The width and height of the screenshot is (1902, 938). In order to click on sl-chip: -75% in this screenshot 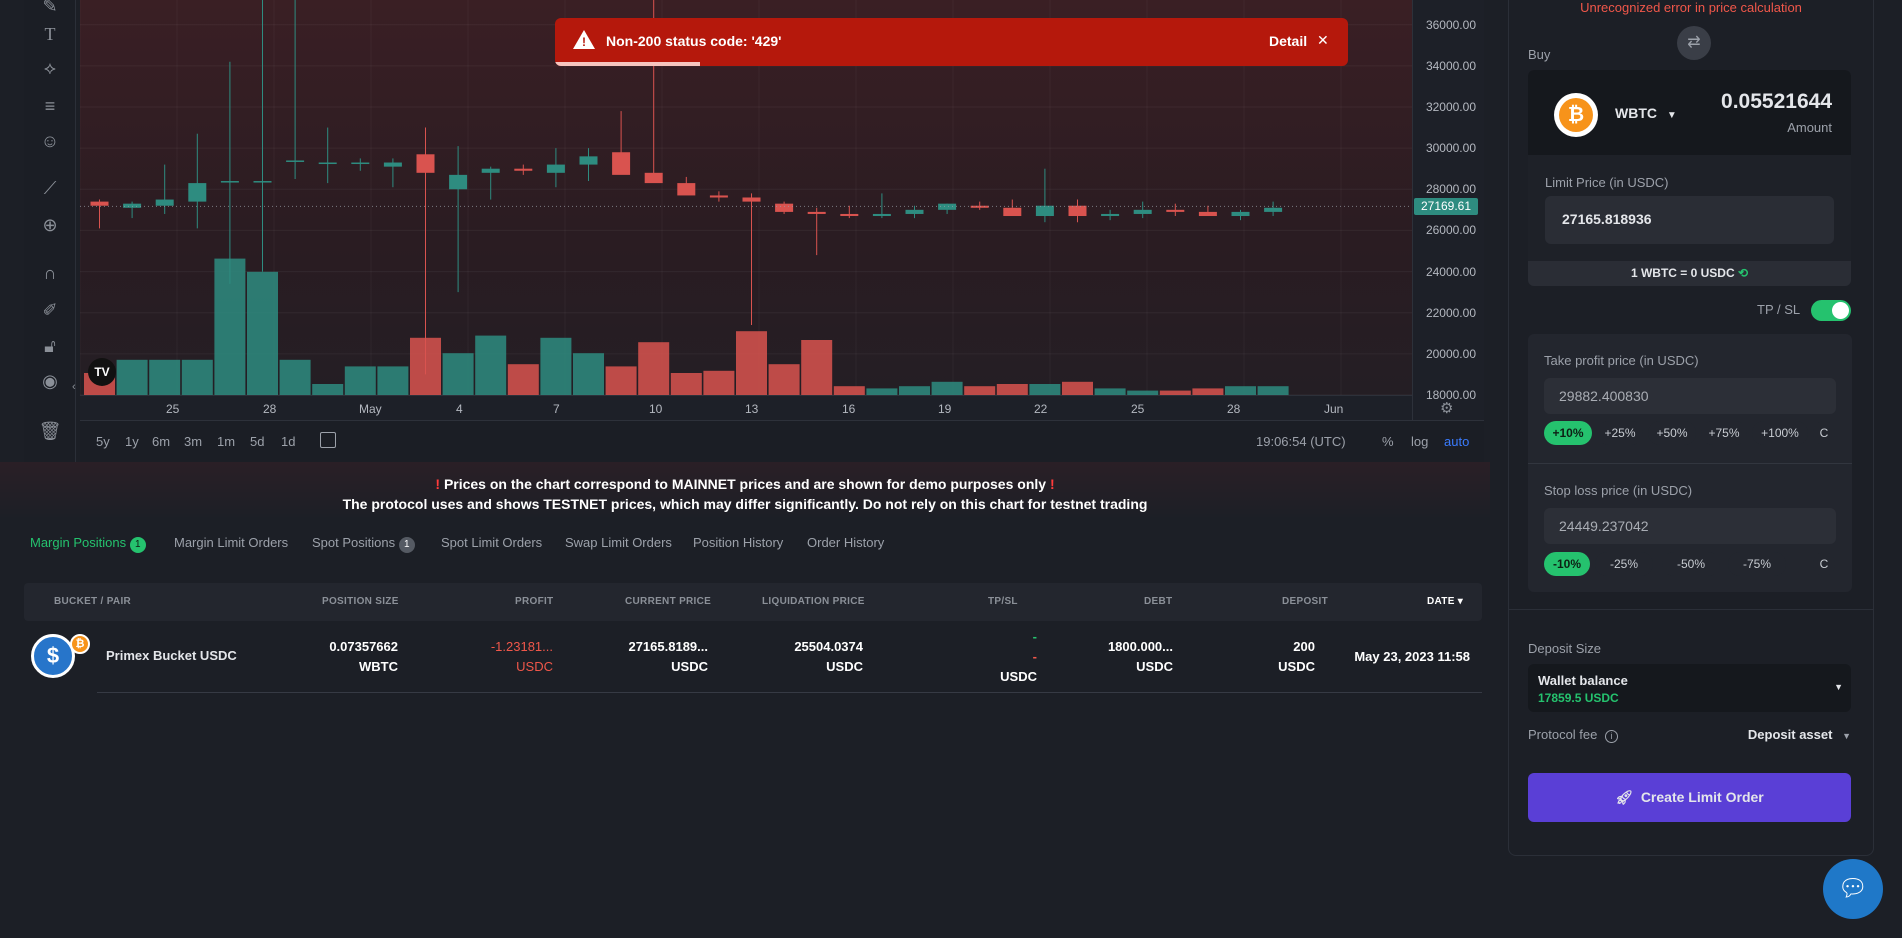, I will do `click(1757, 564)`.